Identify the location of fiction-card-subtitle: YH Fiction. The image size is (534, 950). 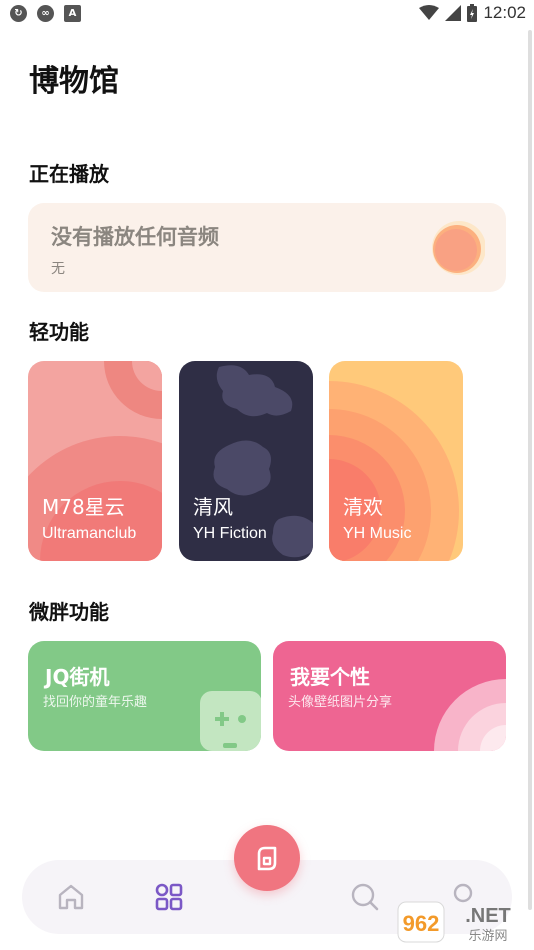
(230, 533).